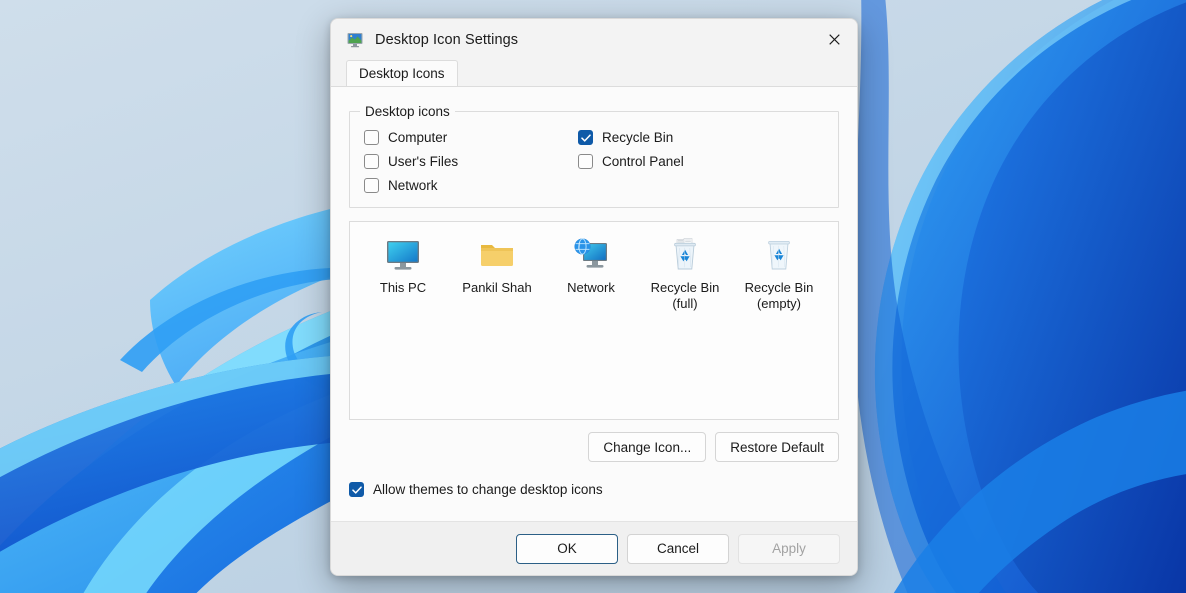 The height and width of the screenshot is (593, 1186). Describe the element at coordinates (685, 295) in the screenshot. I see `preview-caption-recycle-bin-full: Recycle Bin (full)` at that location.